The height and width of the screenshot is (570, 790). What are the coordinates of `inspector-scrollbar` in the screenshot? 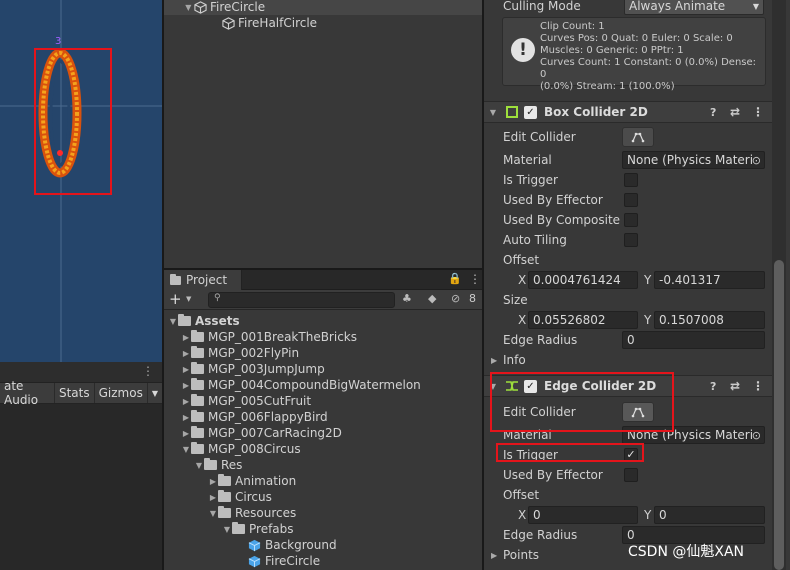 It's located at (779, 285).